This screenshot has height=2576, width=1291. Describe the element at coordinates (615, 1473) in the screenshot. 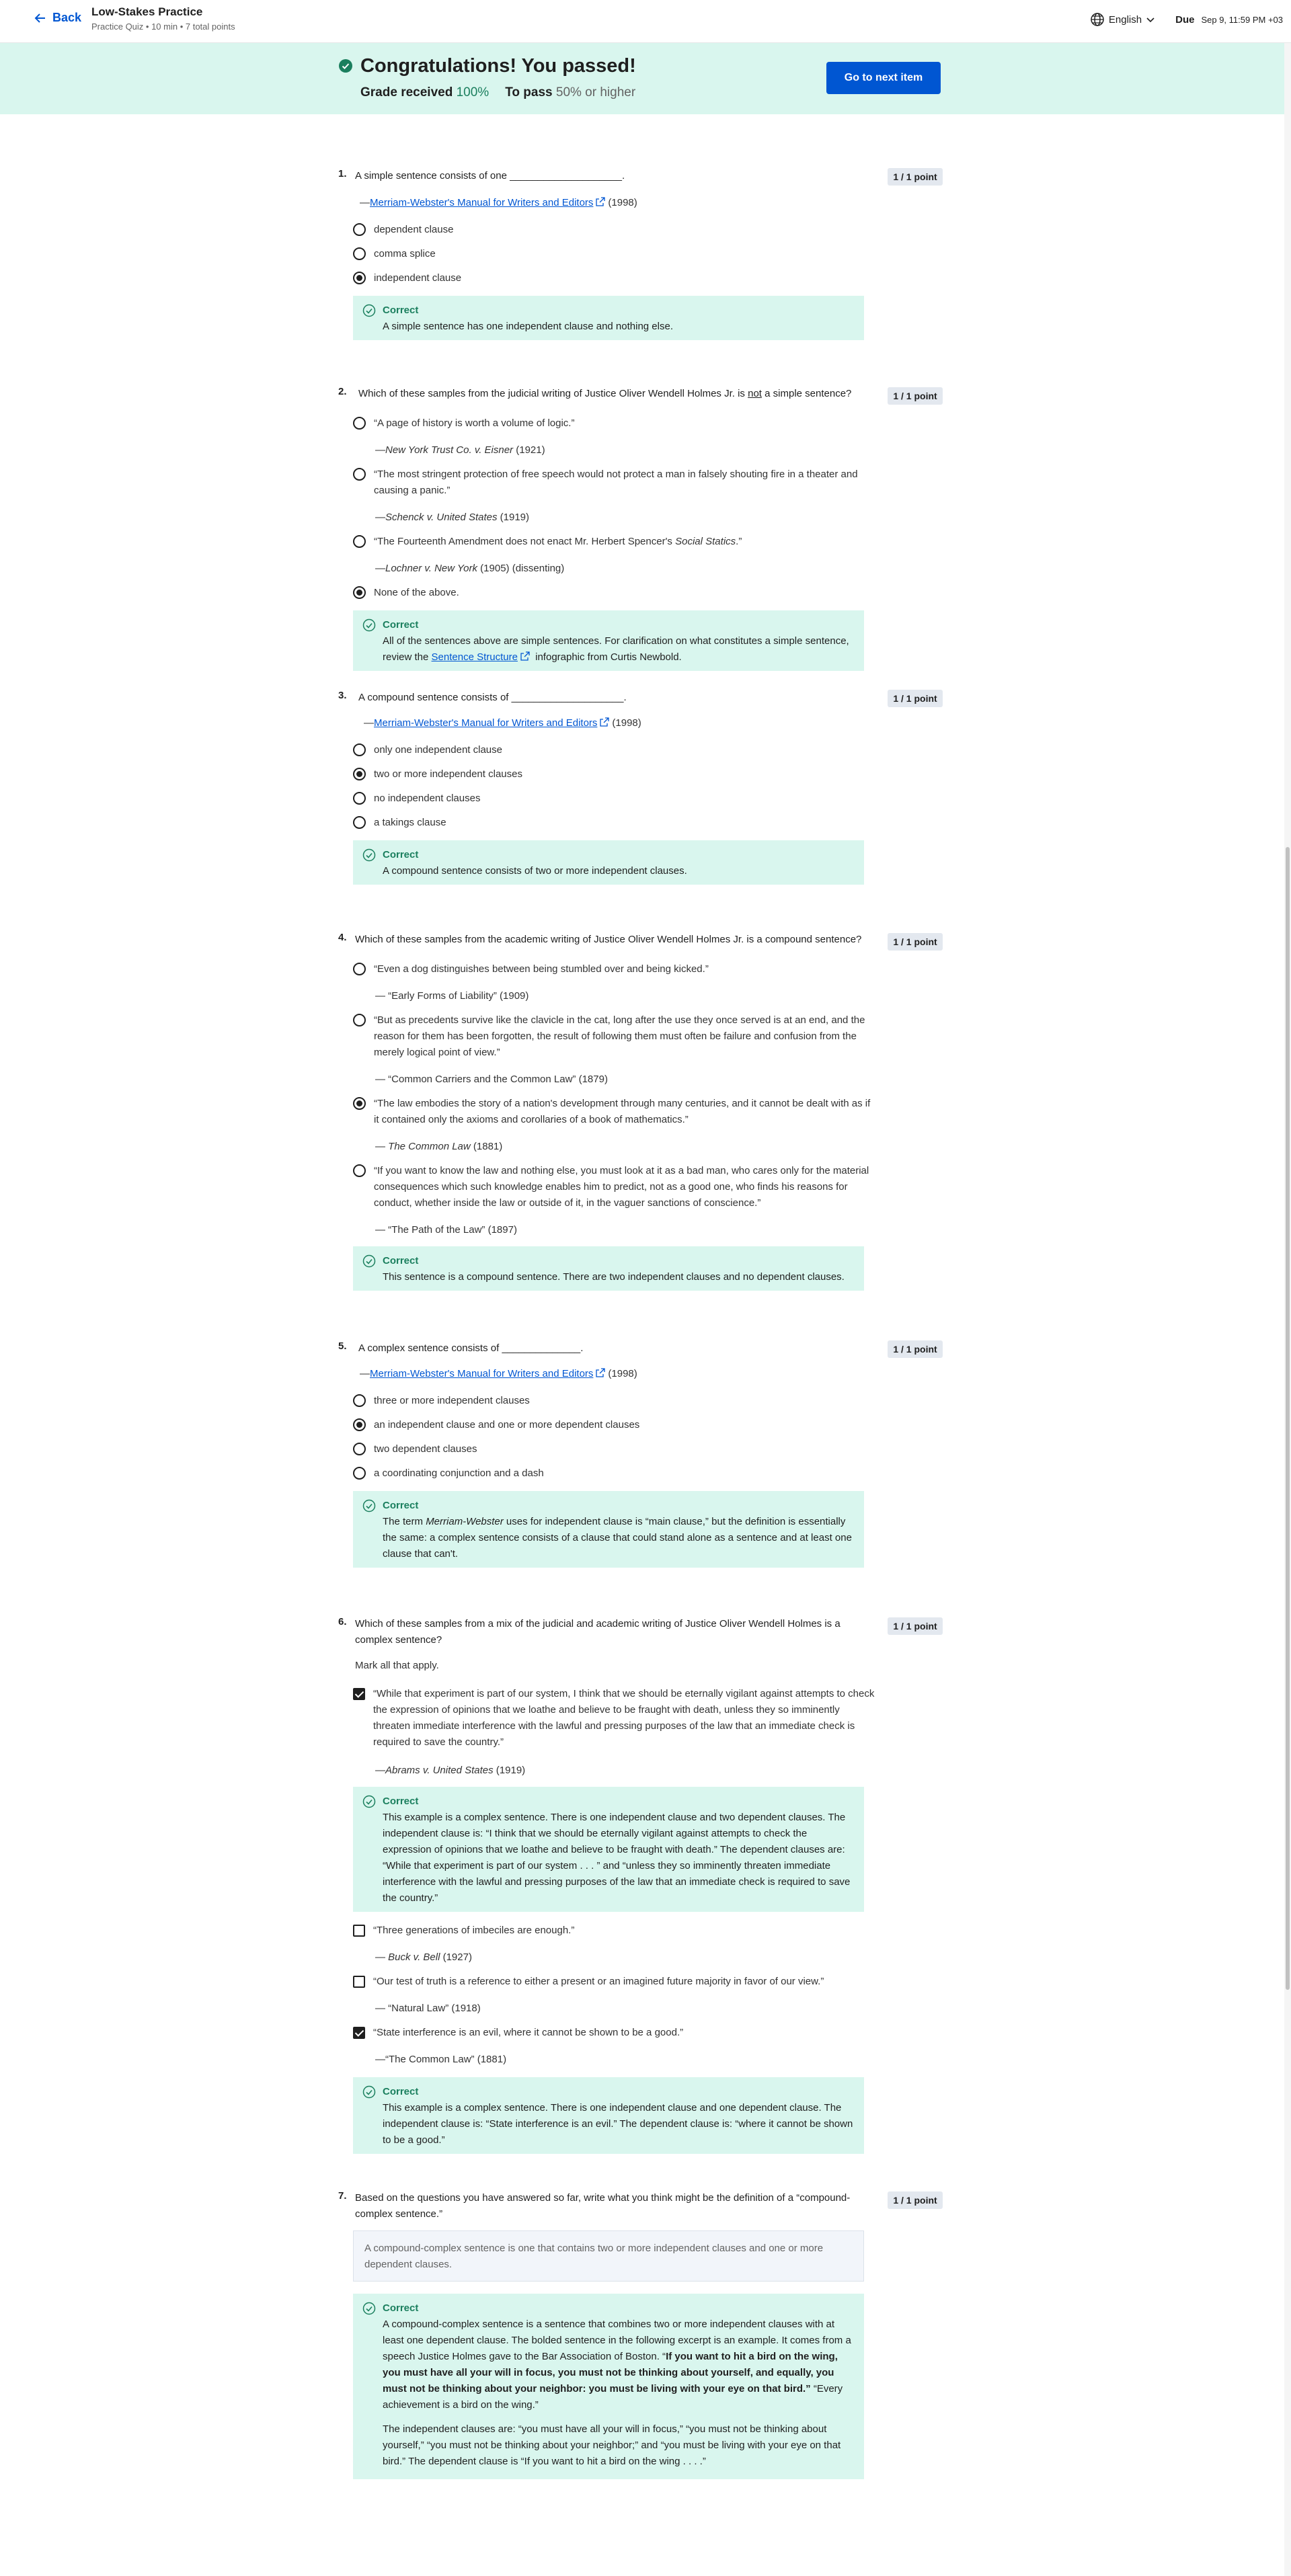

I see `option-4: a coordinating conjunction and a dash` at that location.